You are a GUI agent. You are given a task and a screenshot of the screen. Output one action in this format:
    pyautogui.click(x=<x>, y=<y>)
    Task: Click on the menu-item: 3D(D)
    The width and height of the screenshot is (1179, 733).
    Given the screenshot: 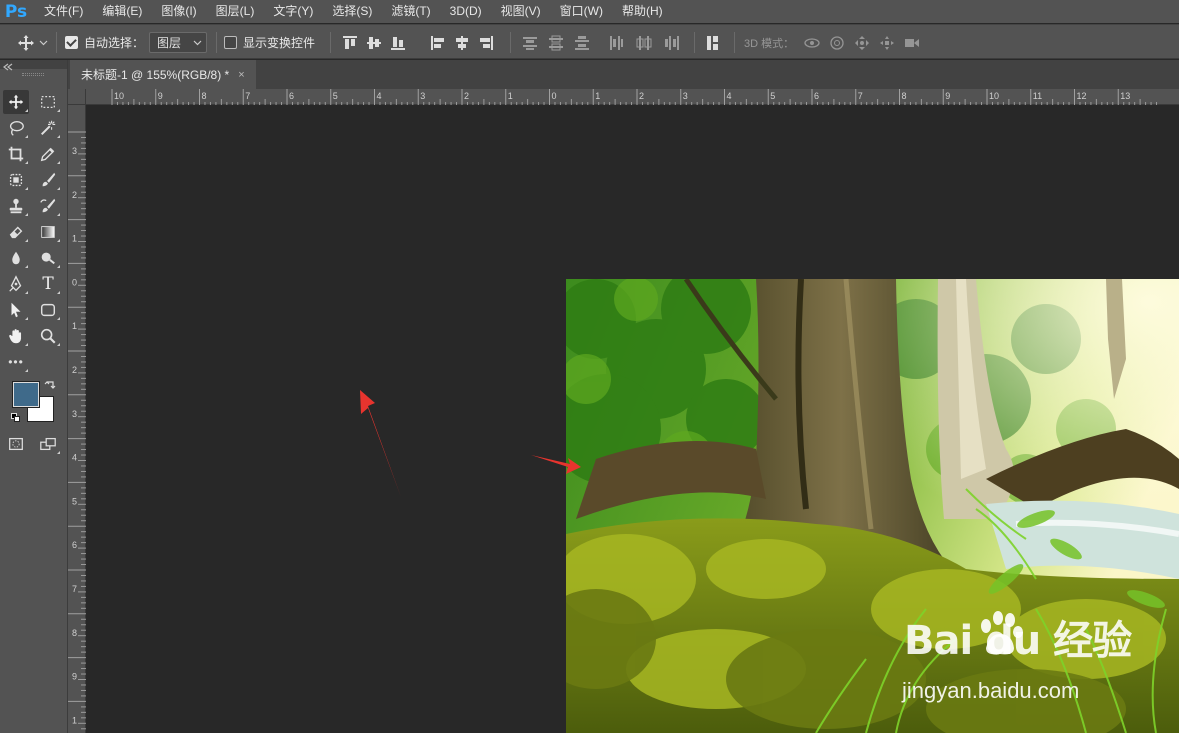 What is the action you would take?
    pyautogui.click(x=465, y=11)
    